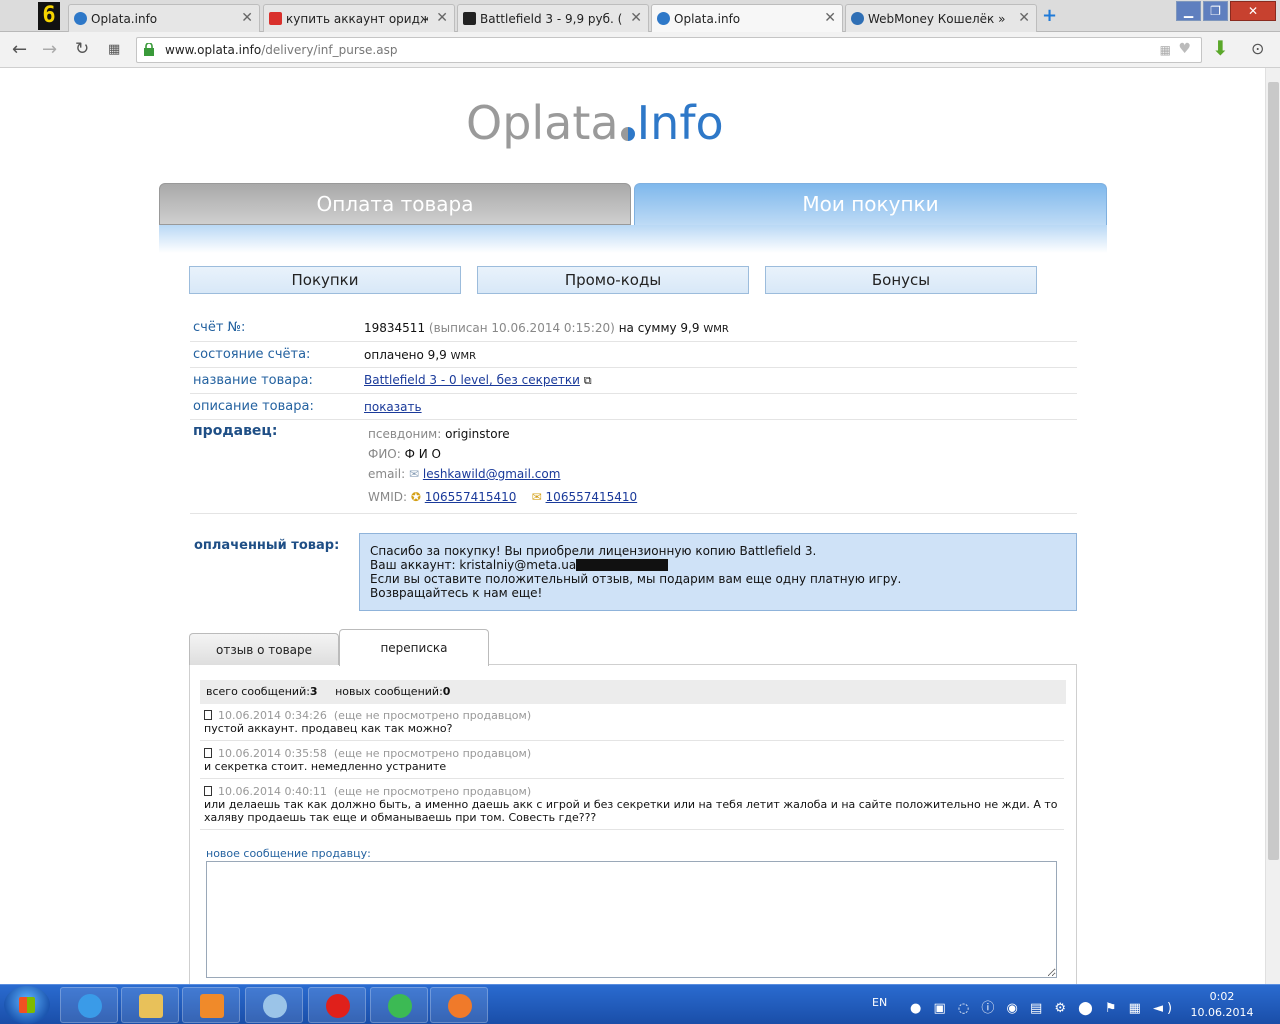 The width and height of the screenshot is (1280, 1024). I want to click on grid-icon: ▦, so click(1165, 50).